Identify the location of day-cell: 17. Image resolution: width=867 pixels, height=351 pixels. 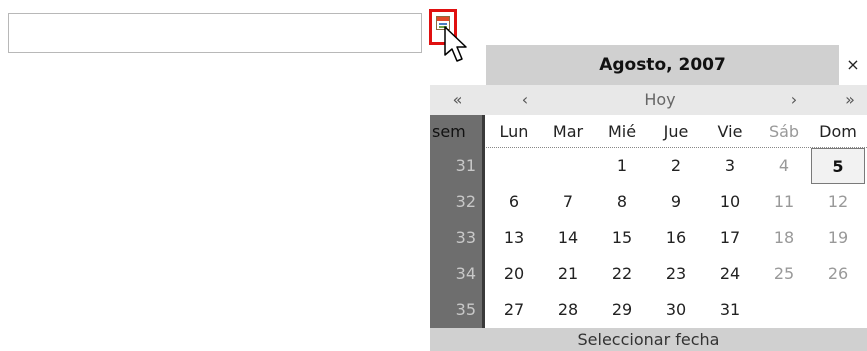
(730, 238).